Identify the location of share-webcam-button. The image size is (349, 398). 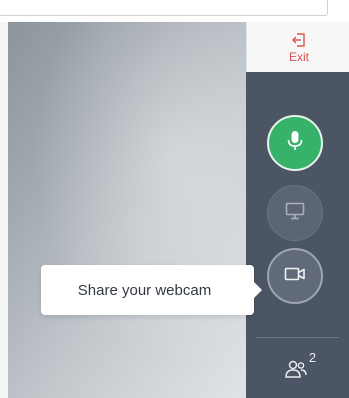
(295, 276).